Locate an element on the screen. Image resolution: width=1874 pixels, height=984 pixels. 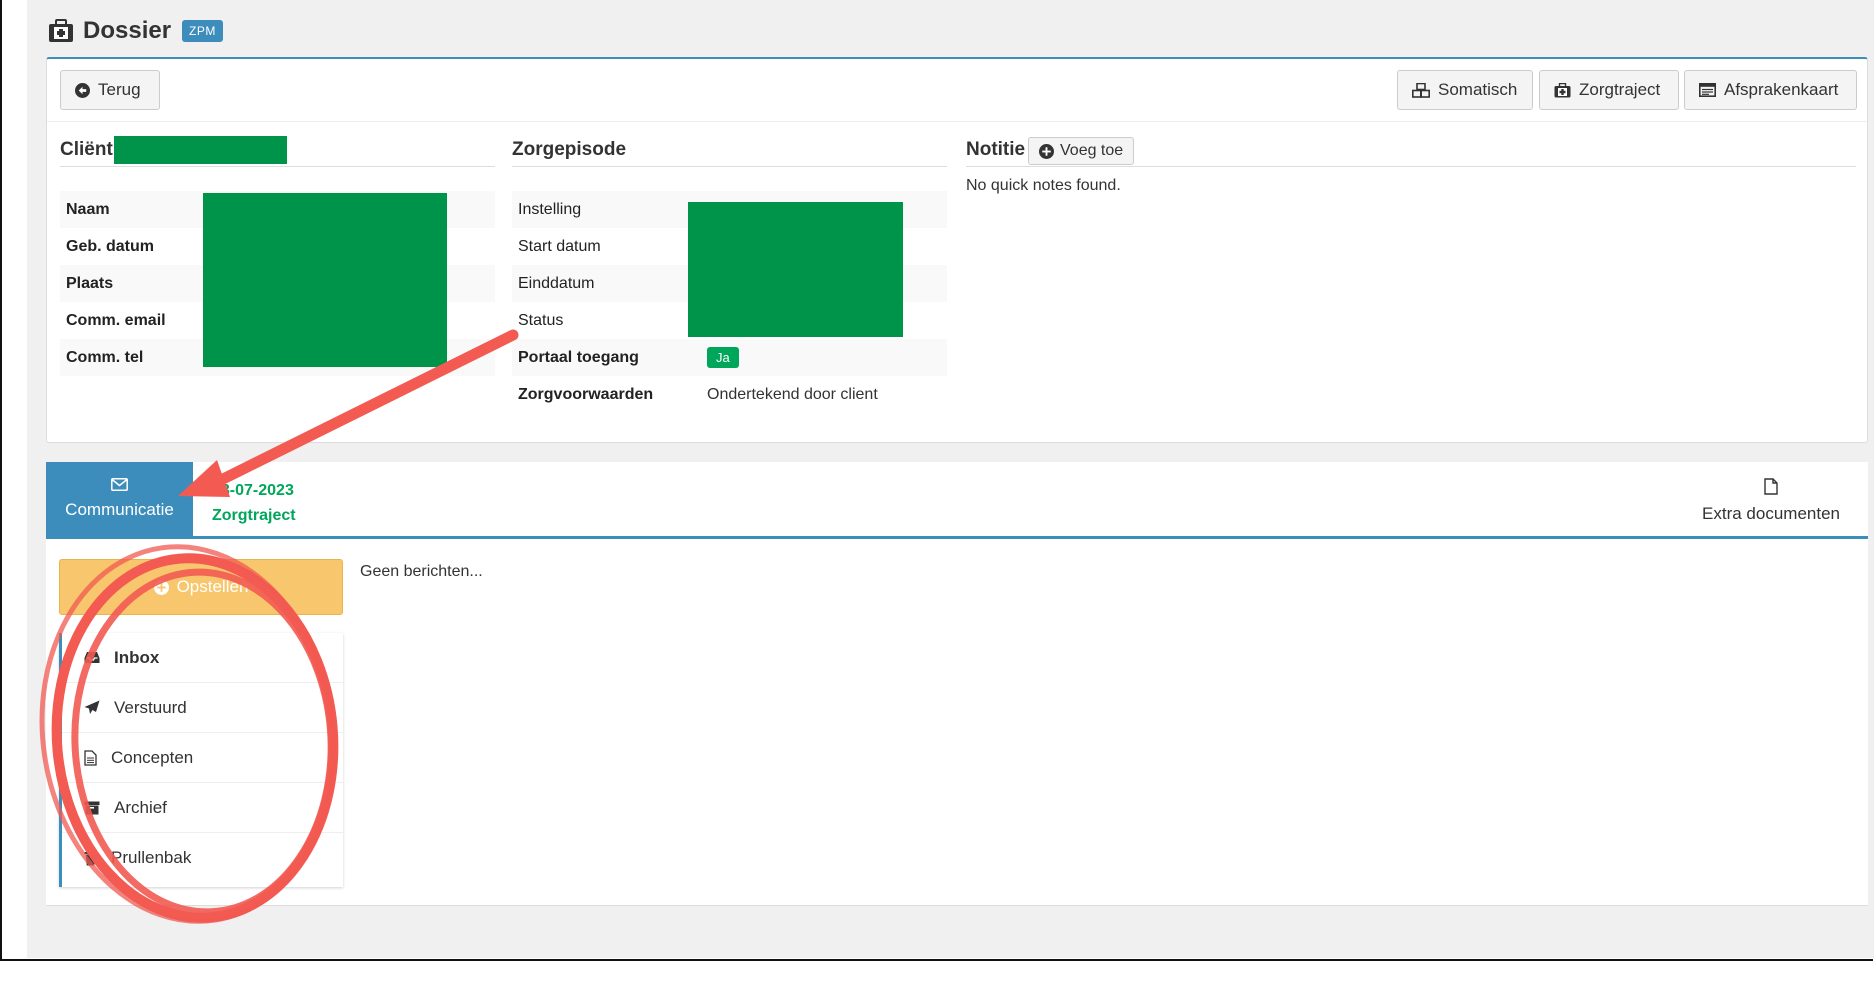
zorgepisode-section-title: Zorgepisode is located at coordinates (569, 149).